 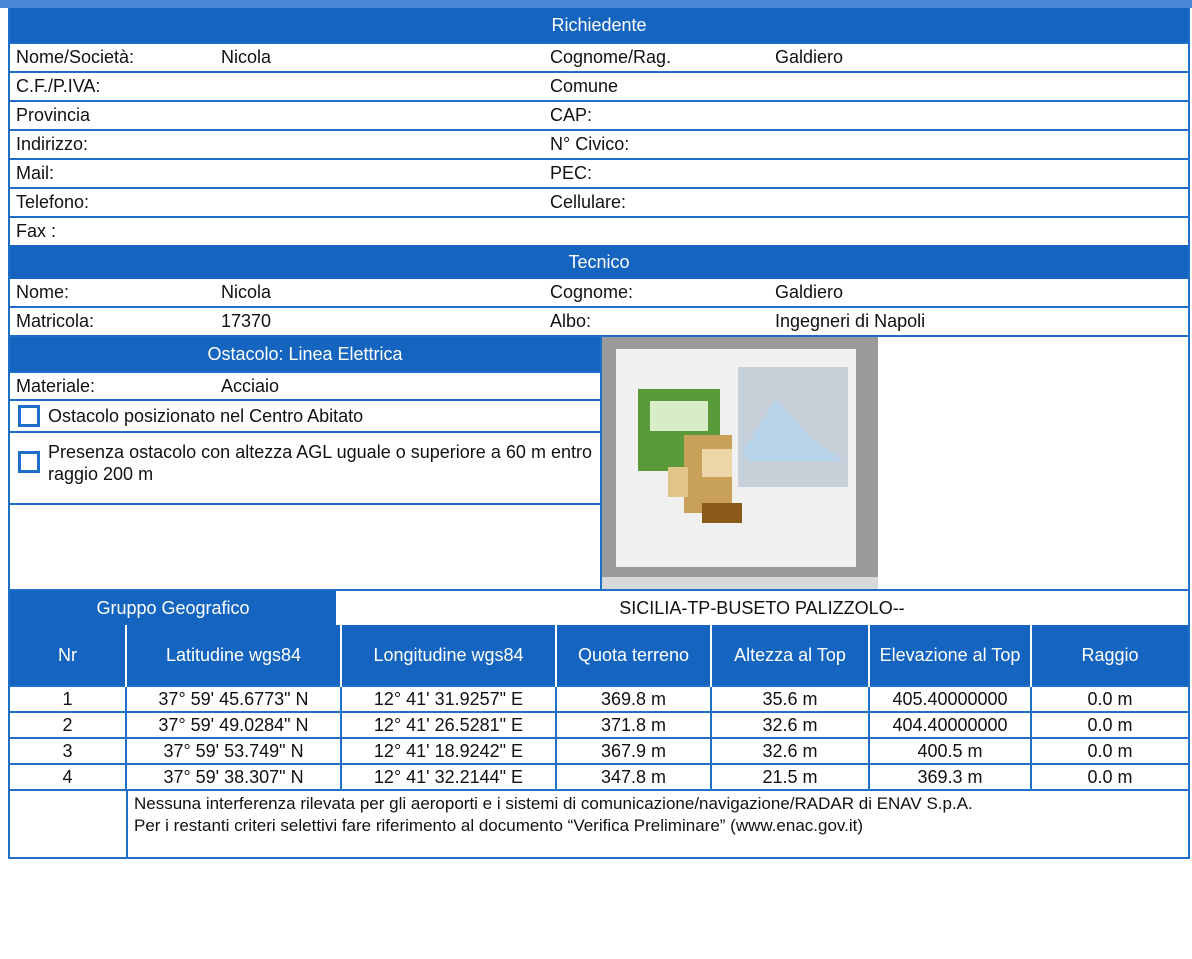 What do you see at coordinates (68, 776) in the screenshot?
I see `cell: 4` at bounding box center [68, 776].